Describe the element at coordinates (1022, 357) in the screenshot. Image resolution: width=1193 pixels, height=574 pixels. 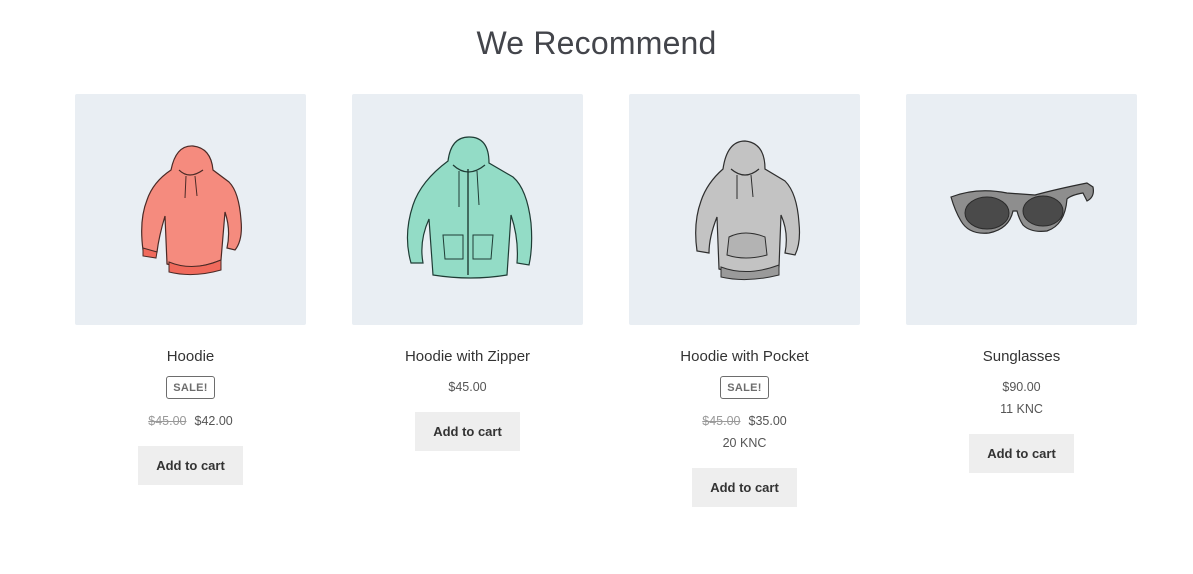
I see `product-title: Sunglasses` at that location.